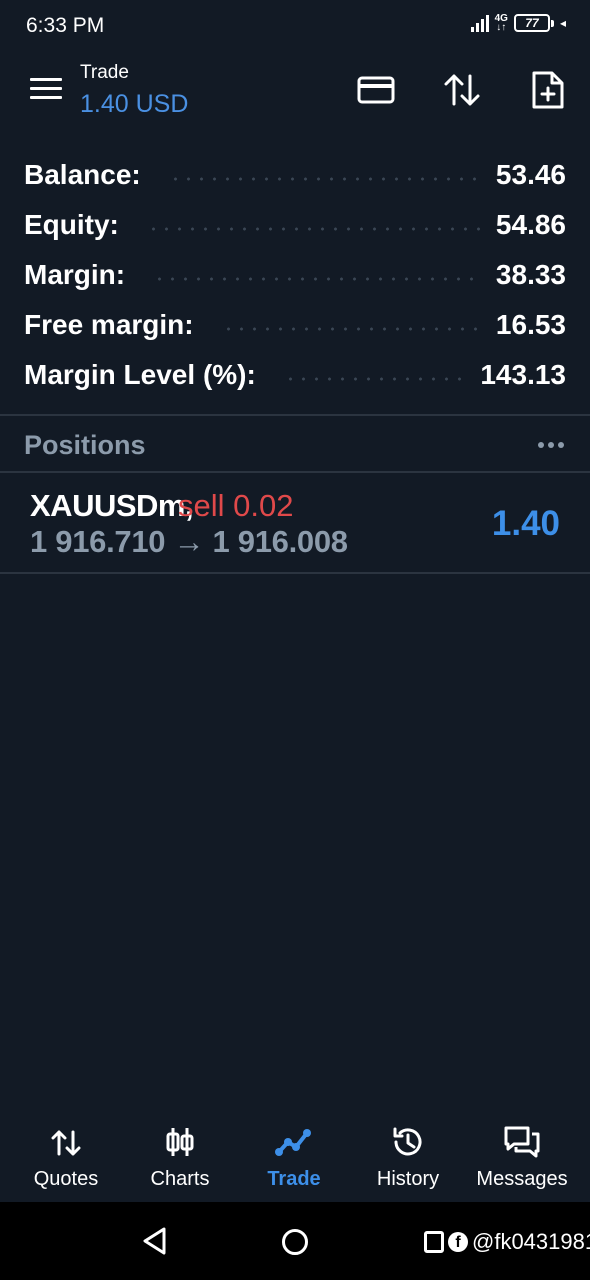  What do you see at coordinates (295, 444) in the screenshot?
I see `positions-header: Positions` at bounding box center [295, 444].